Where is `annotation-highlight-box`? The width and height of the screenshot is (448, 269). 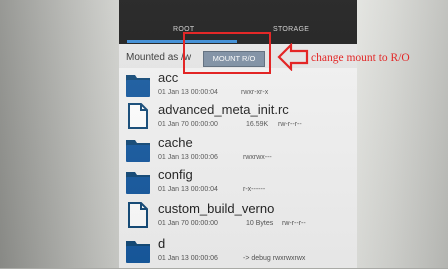 annotation-highlight-box is located at coordinates (227, 53).